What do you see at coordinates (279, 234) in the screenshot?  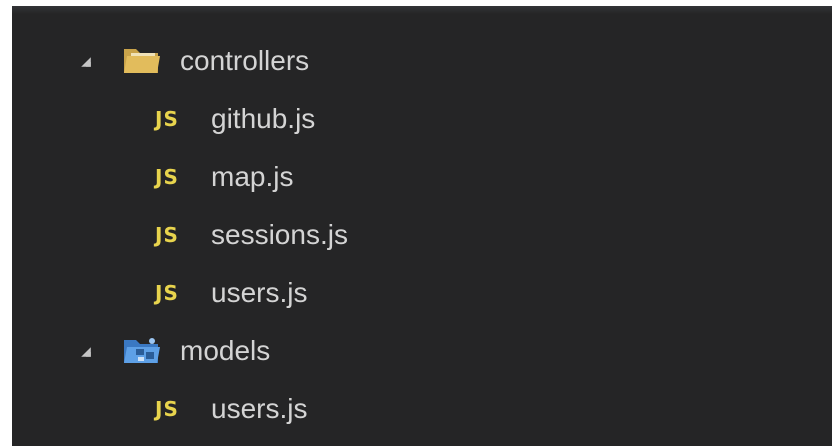 I see `file-label: sessions.js` at bounding box center [279, 234].